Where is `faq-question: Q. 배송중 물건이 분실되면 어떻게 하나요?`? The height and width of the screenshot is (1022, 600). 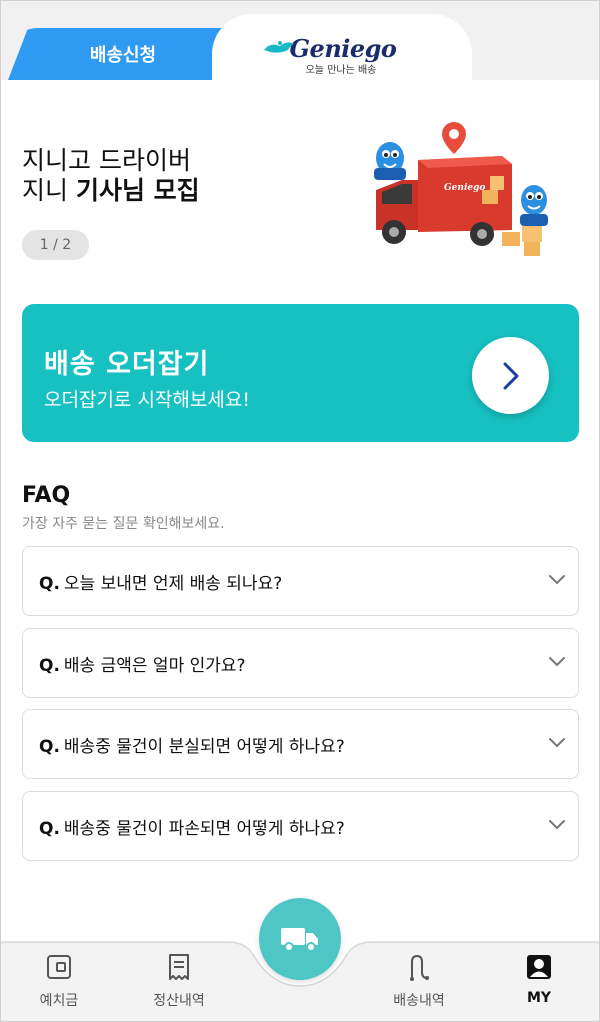
faq-question: Q. 배송중 물건이 분실되면 어떻게 하나요? is located at coordinates (192, 744).